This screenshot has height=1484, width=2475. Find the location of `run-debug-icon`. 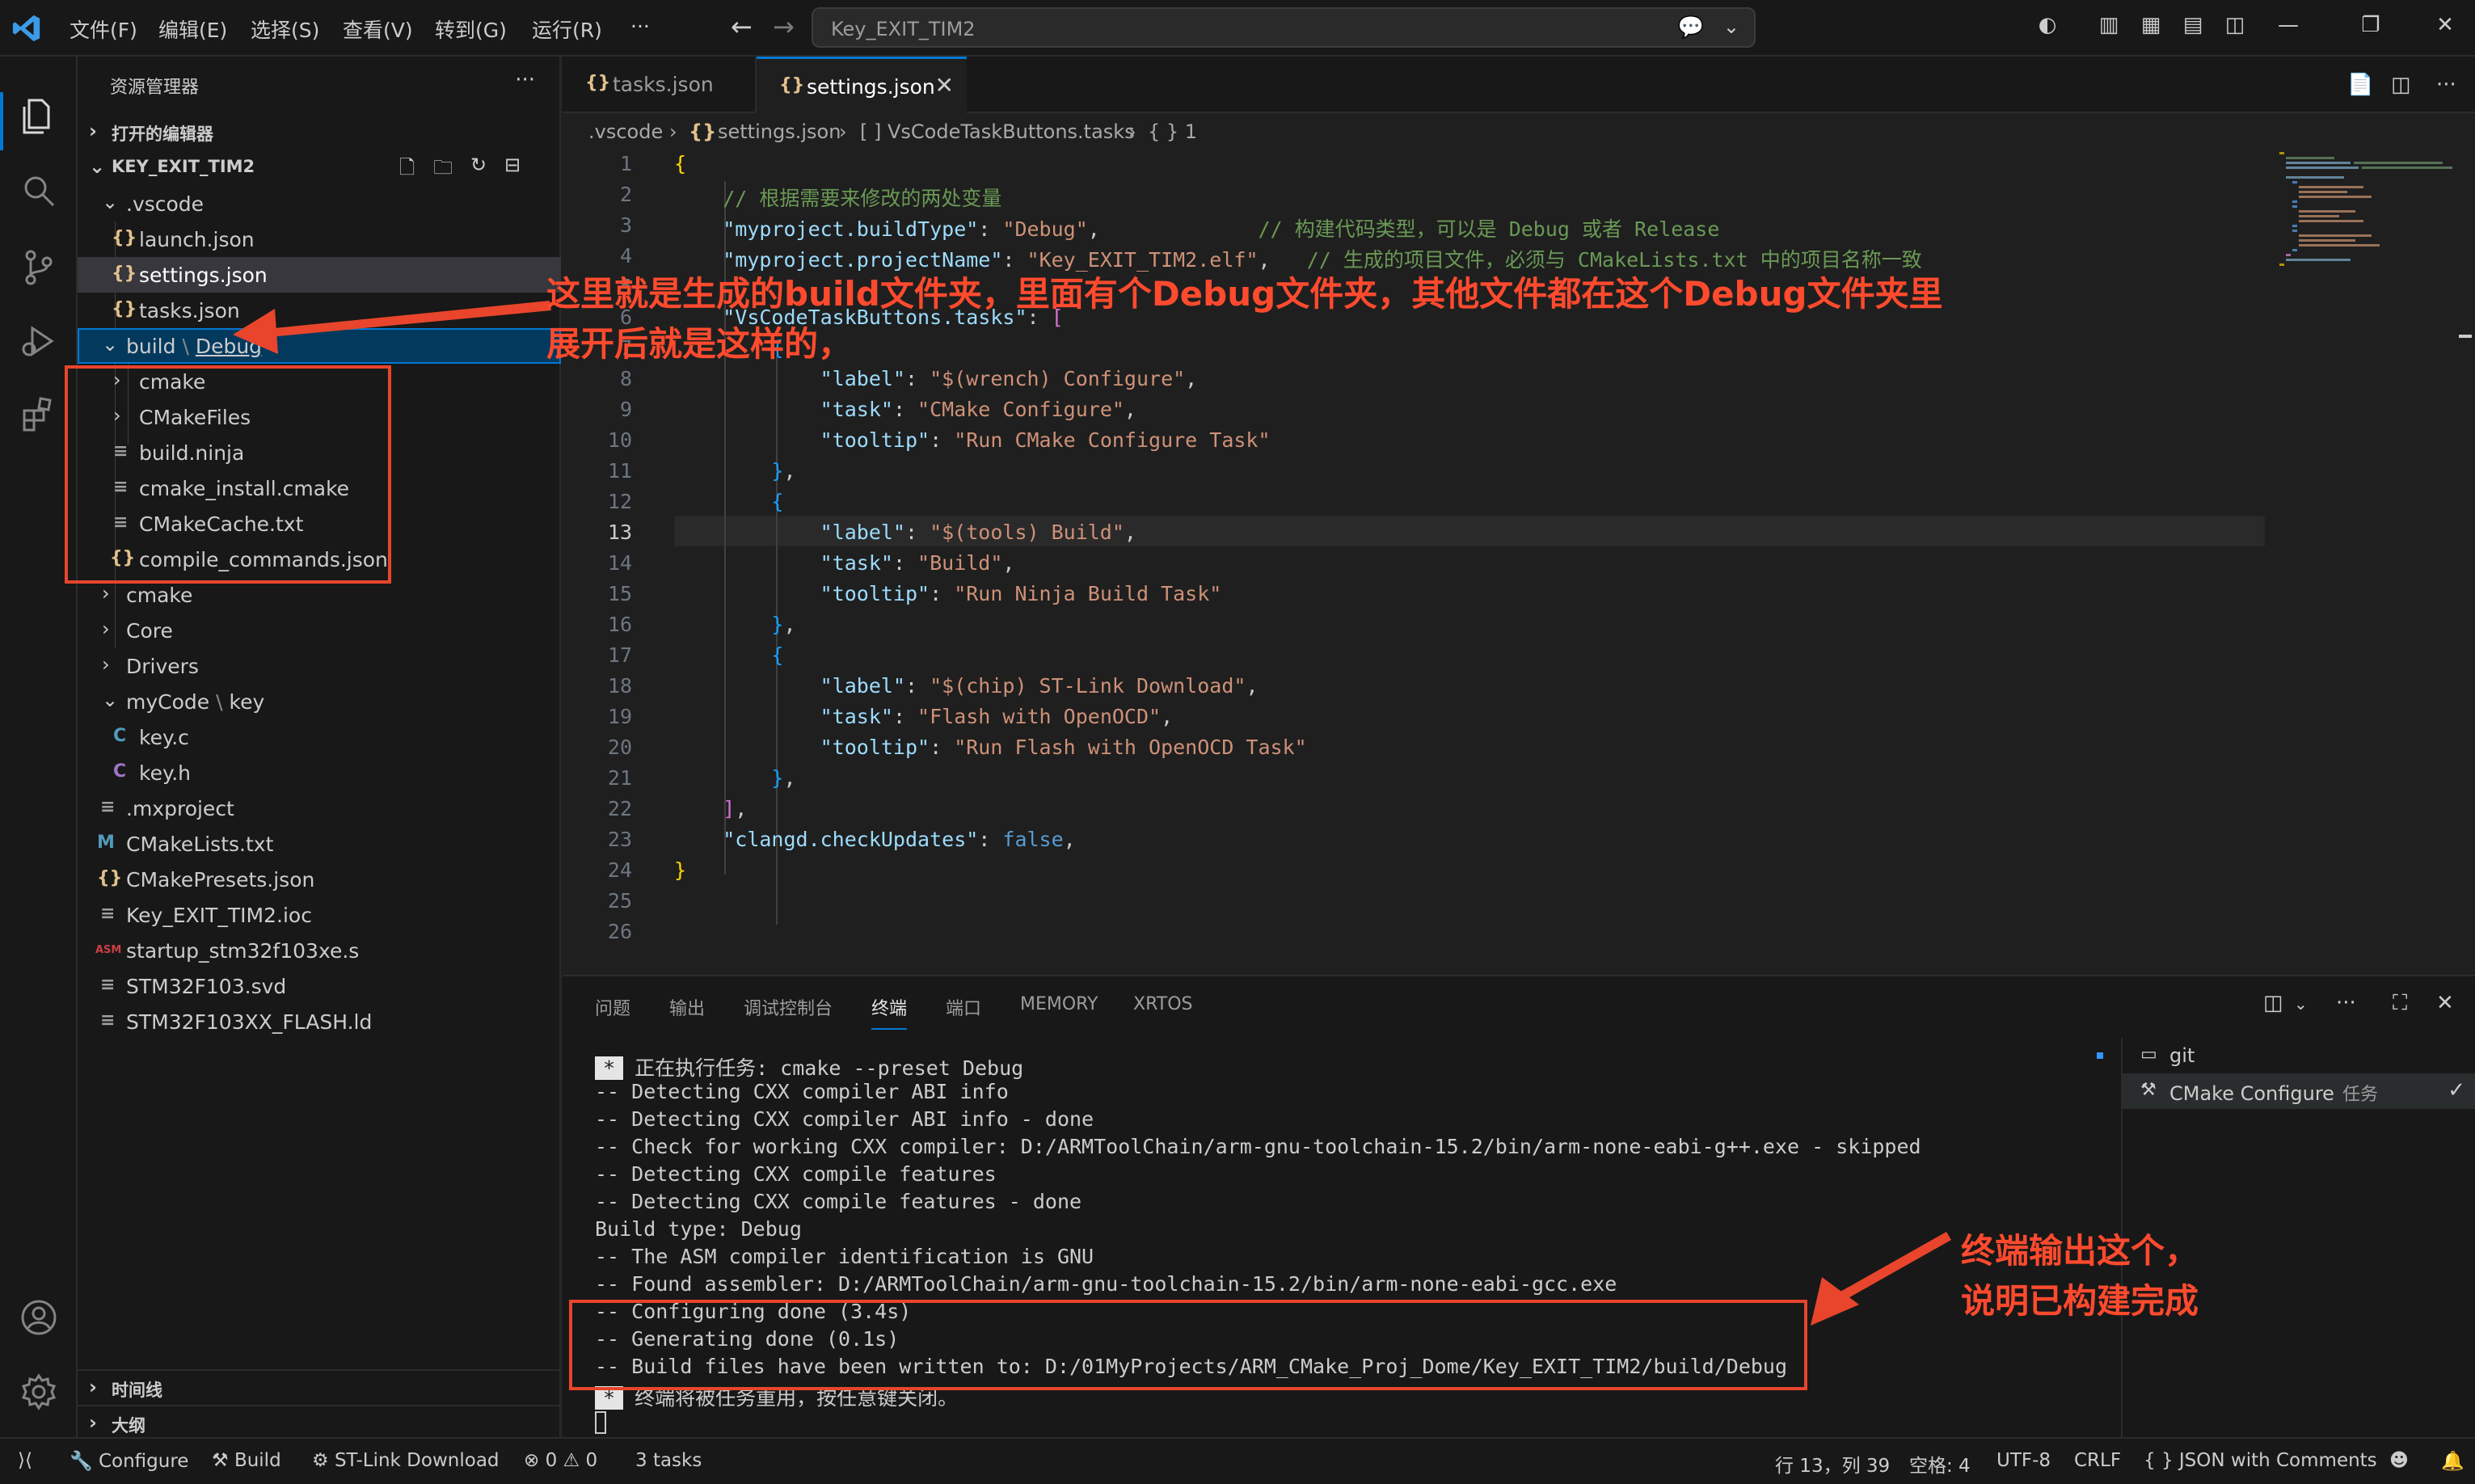

run-debug-icon is located at coordinates (39, 341).